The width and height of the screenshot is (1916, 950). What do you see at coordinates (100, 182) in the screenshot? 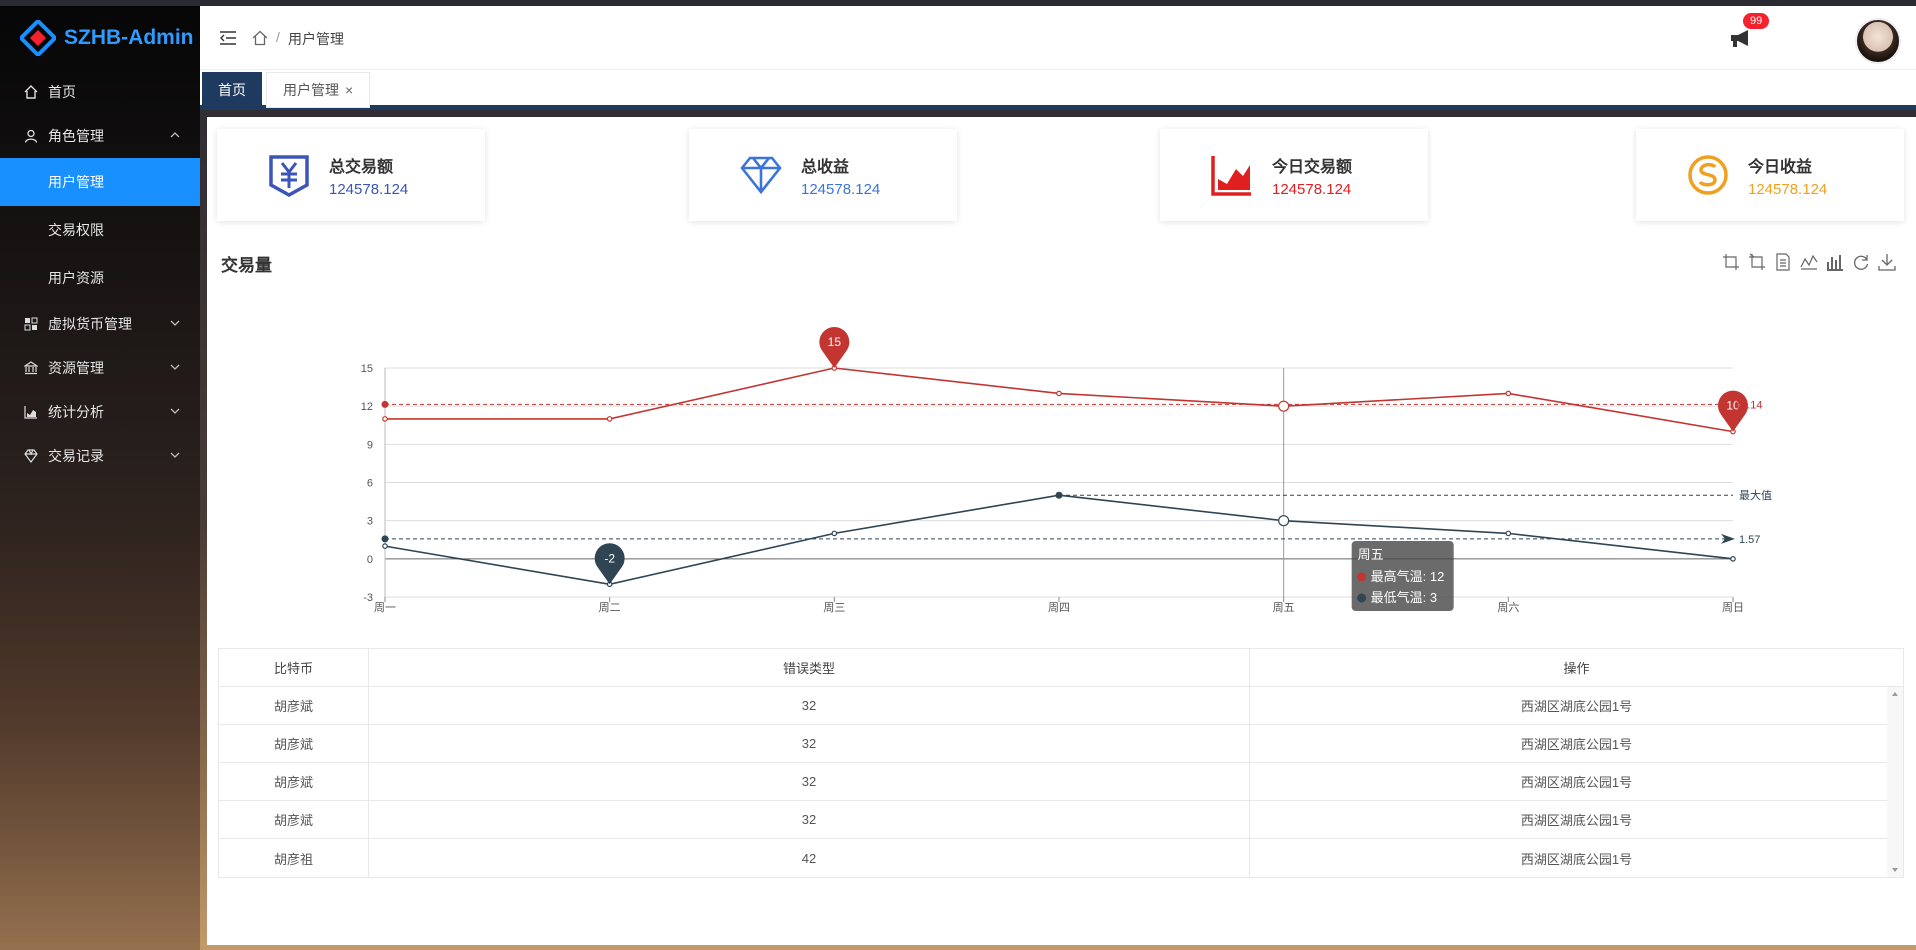
I see `sidebar-subitem-user-management: 用户管理` at bounding box center [100, 182].